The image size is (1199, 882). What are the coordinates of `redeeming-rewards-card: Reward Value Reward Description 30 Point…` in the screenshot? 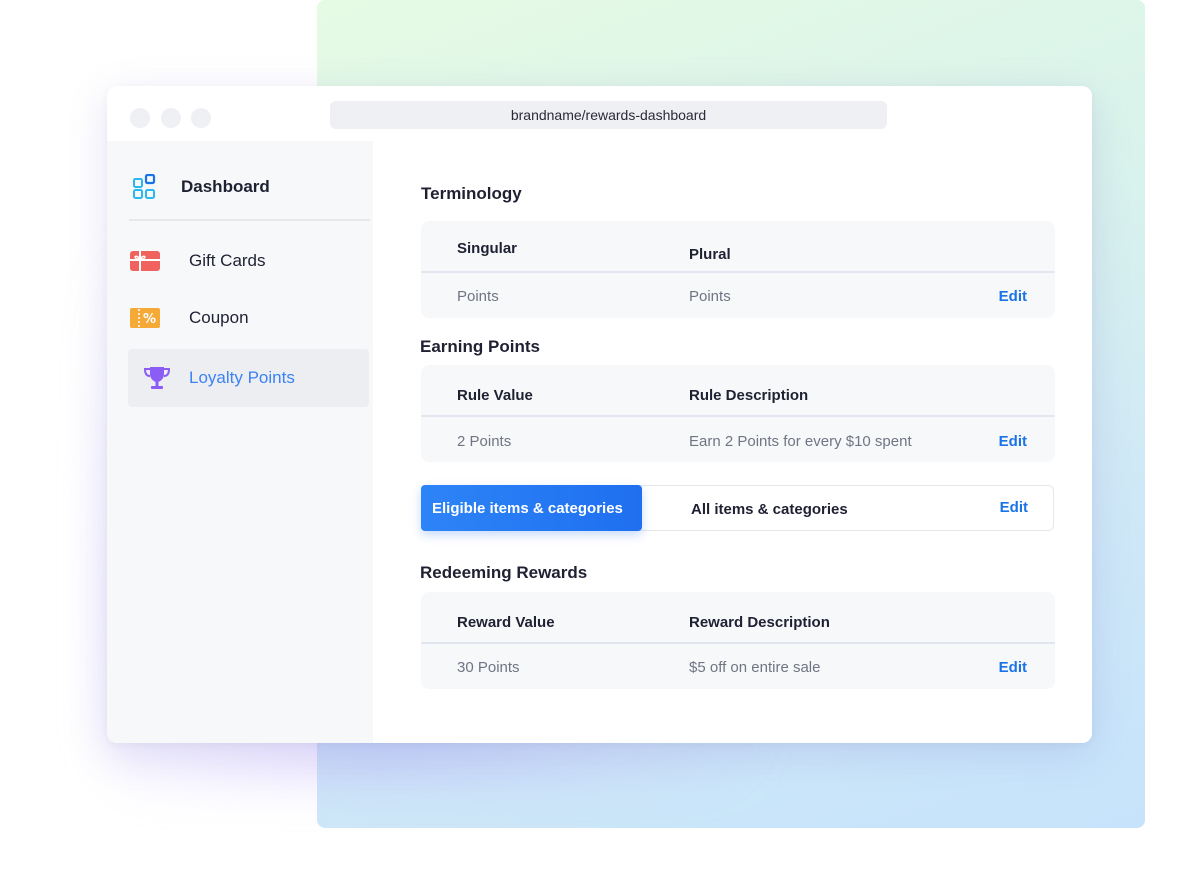 It's located at (738, 640).